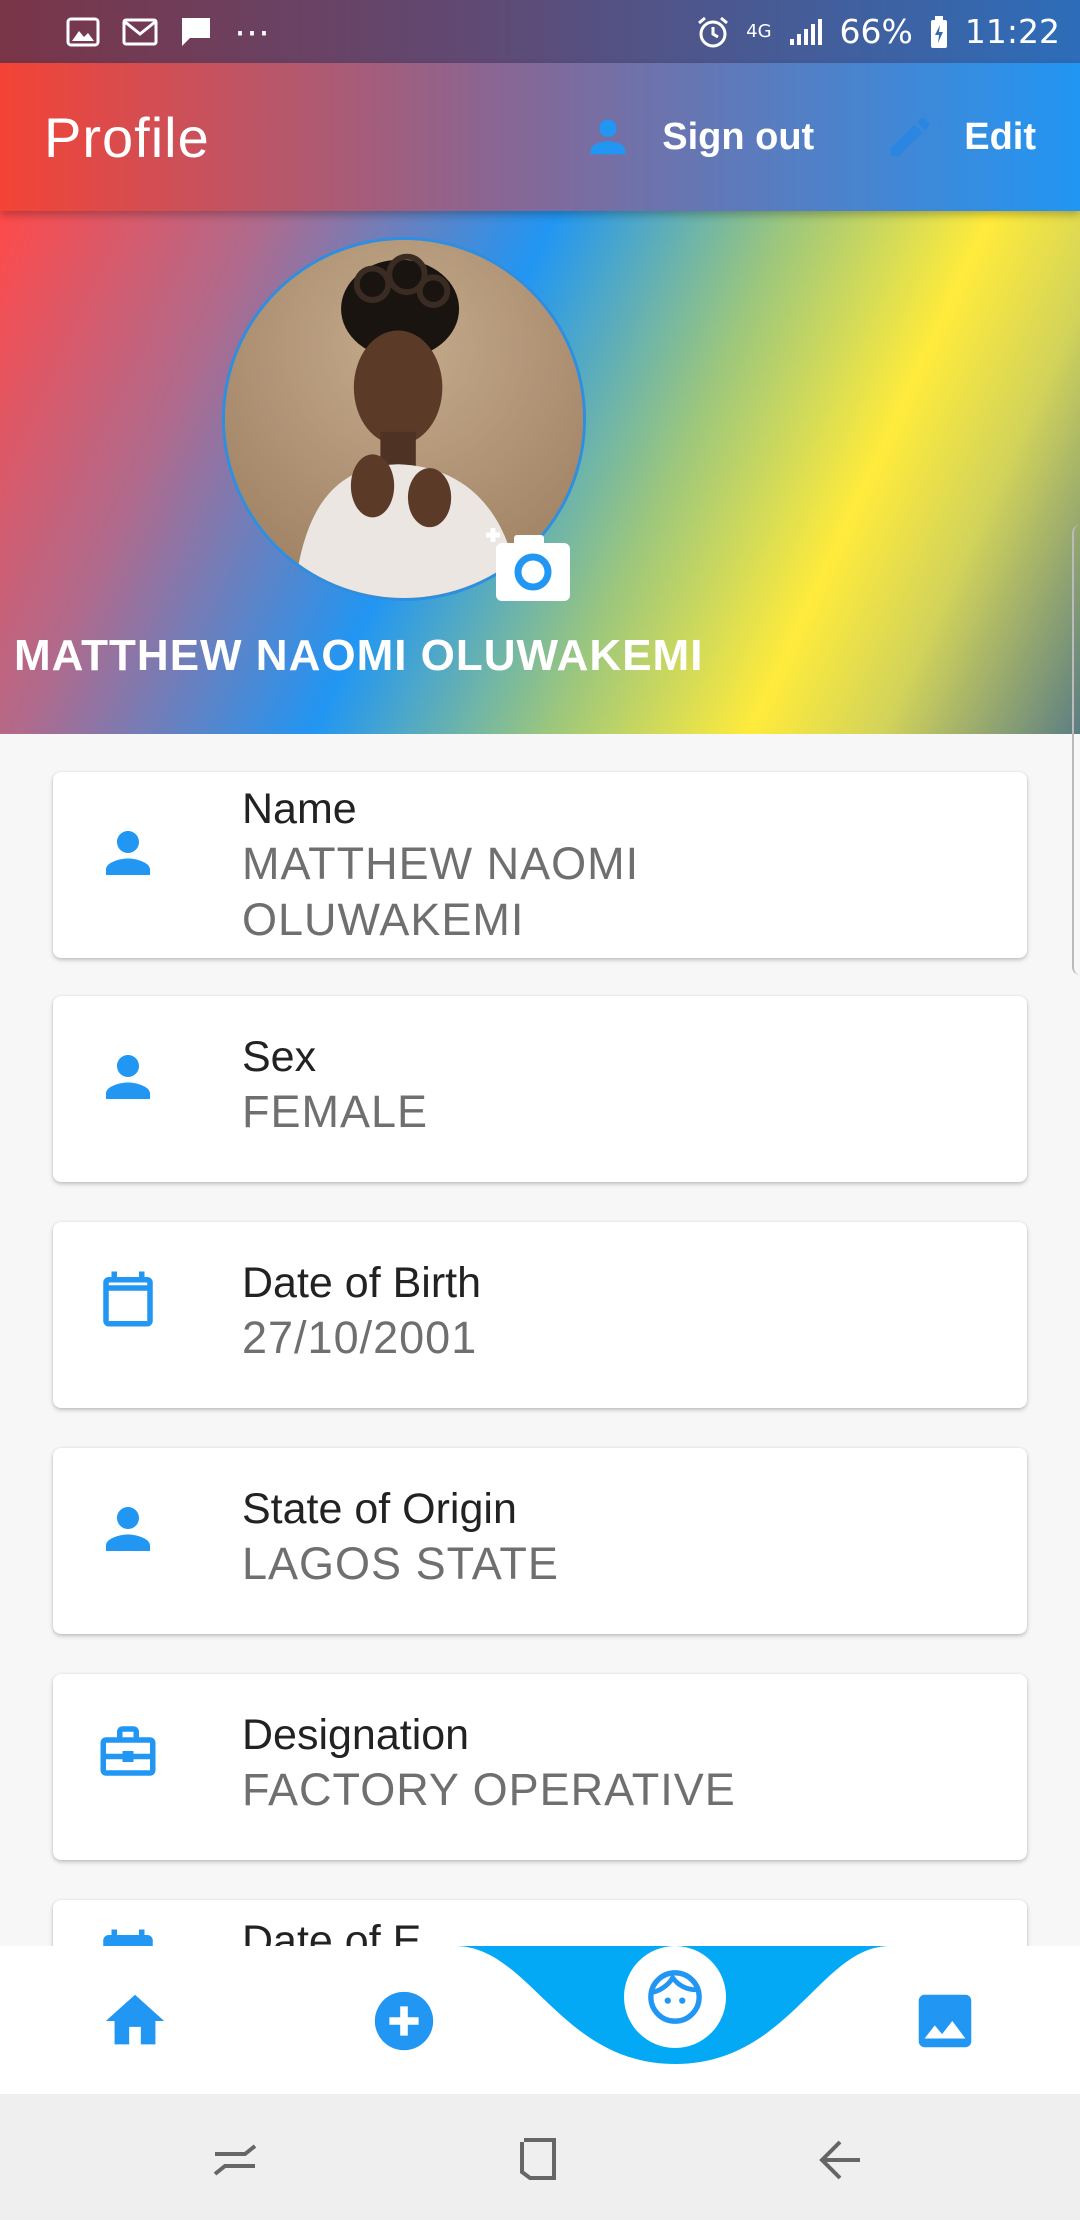 The width and height of the screenshot is (1080, 2220). I want to click on card-value: MATTHEW NAOMI, so click(441, 863).